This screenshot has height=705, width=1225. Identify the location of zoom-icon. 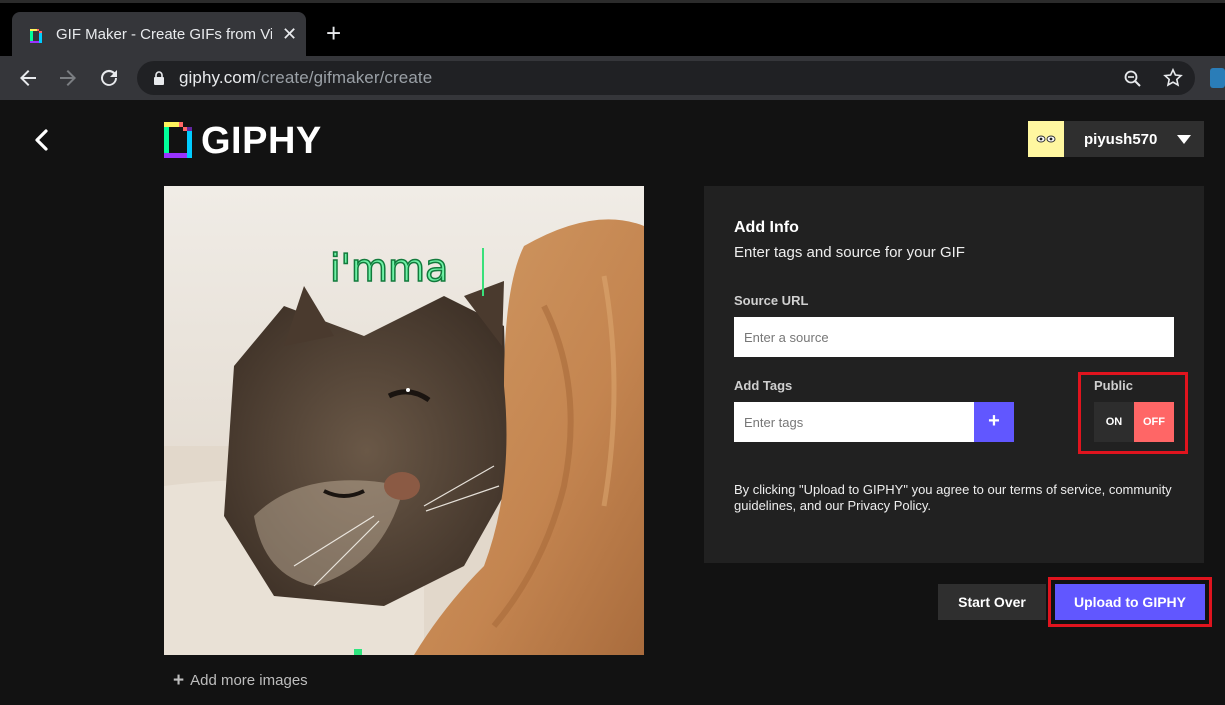
(1133, 79).